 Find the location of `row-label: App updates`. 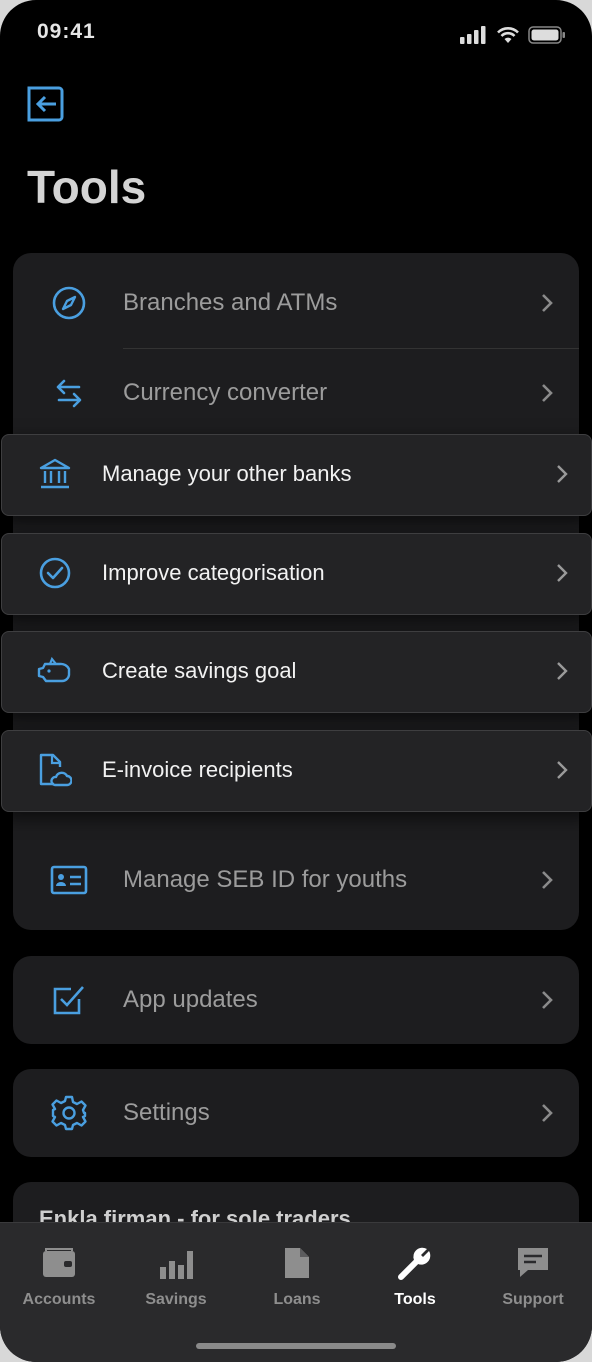

row-label: App updates is located at coordinates (190, 999).